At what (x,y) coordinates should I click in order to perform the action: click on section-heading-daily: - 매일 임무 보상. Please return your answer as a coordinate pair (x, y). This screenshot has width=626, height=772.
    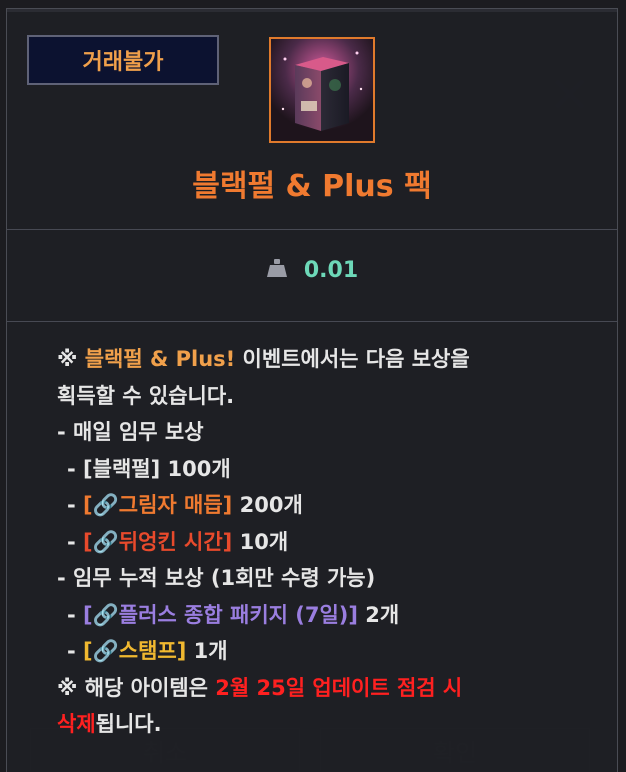
    Looking at the image, I should click on (130, 432).